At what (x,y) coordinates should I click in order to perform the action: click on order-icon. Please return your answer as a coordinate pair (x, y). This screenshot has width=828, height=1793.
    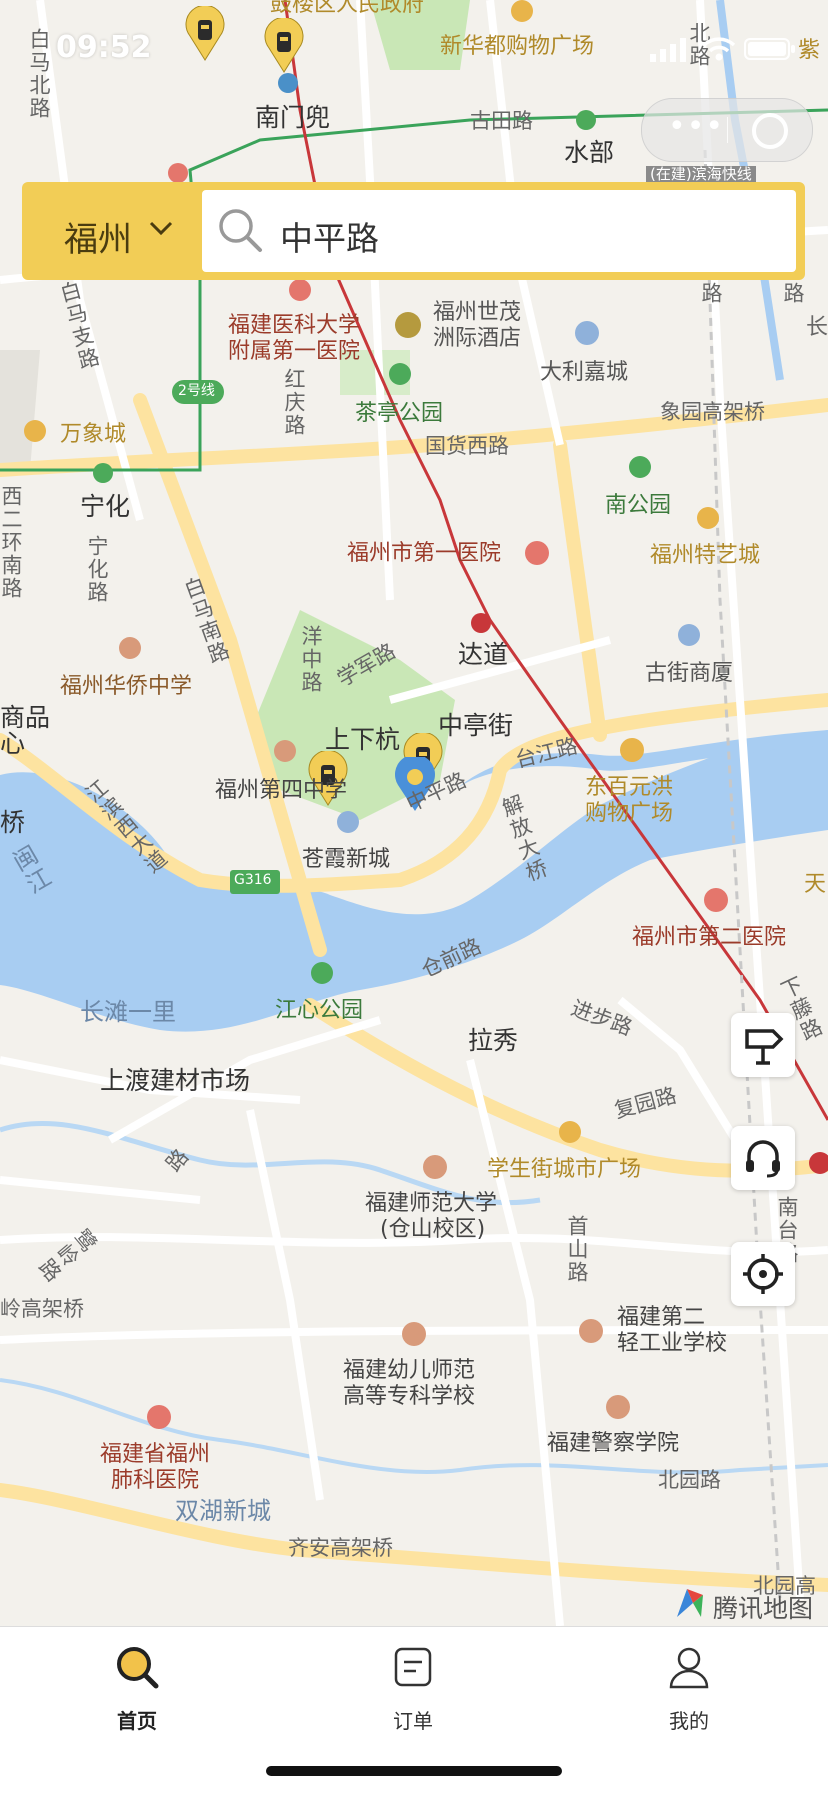
    Looking at the image, I should click on (413, 1667).